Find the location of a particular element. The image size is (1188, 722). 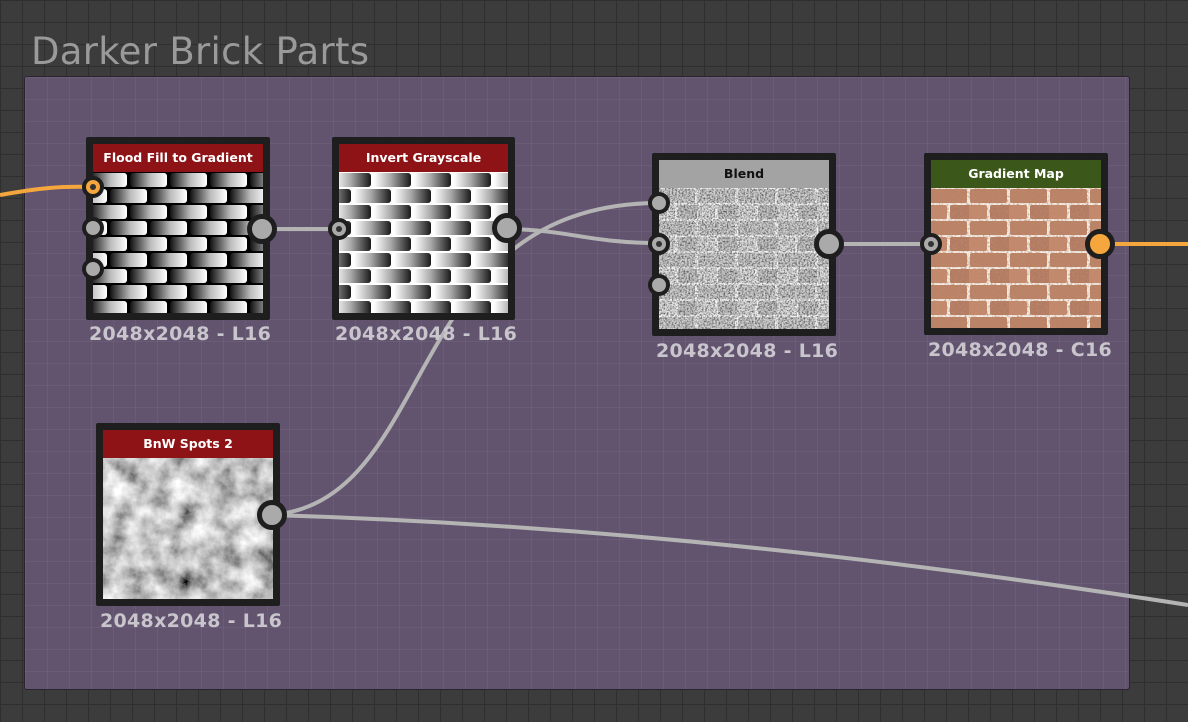

thumbnail-inverted-bricks is located at coordinates (423, 242).